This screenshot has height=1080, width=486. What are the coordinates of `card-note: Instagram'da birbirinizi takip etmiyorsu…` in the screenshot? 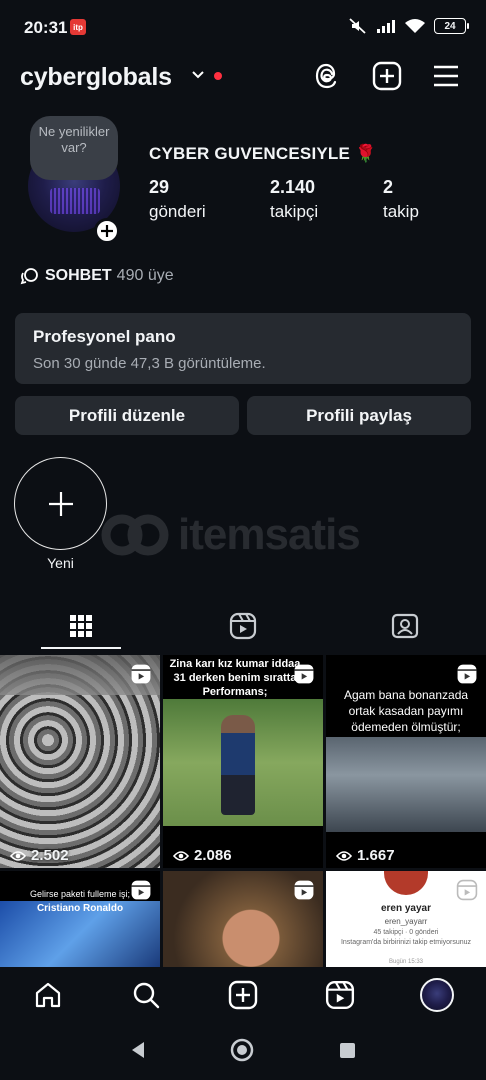 It's located at (406, 942).